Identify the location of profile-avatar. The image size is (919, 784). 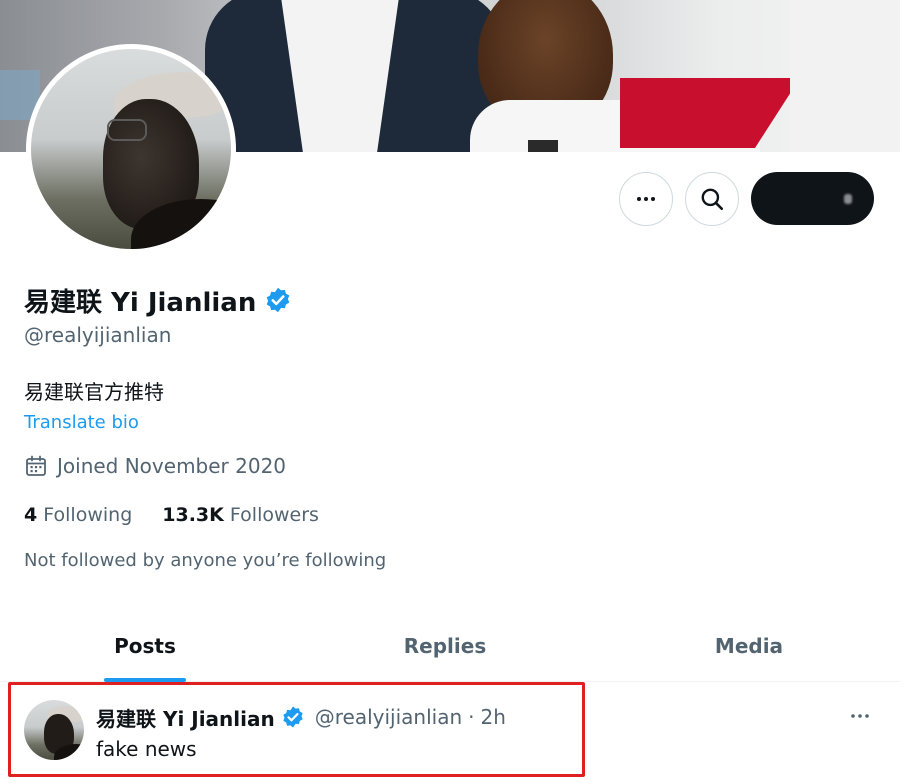
(131, 149).